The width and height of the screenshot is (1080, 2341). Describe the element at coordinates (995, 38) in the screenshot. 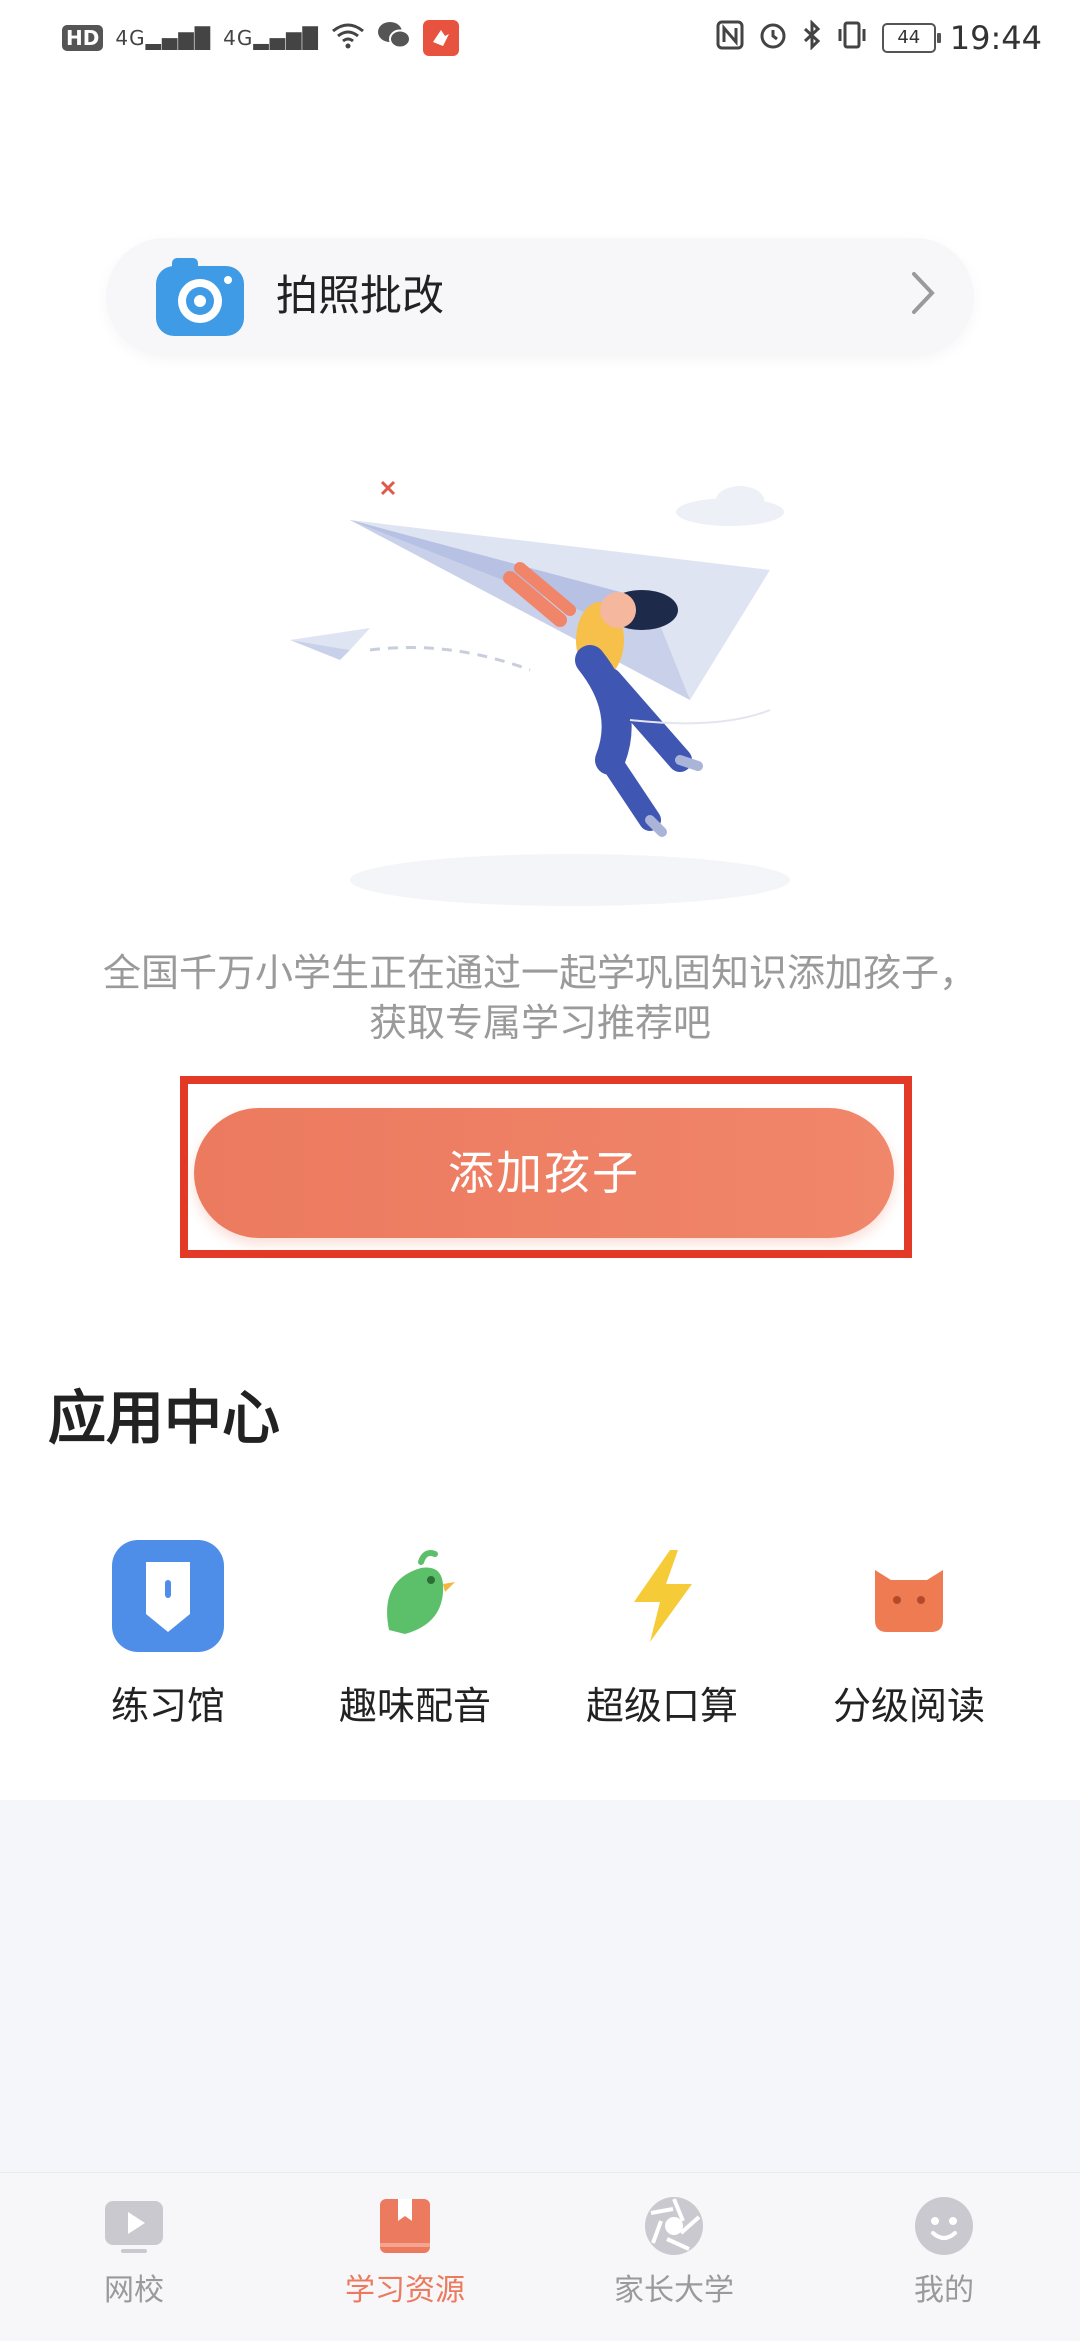

I see `clock-time: 19:44` at that location.